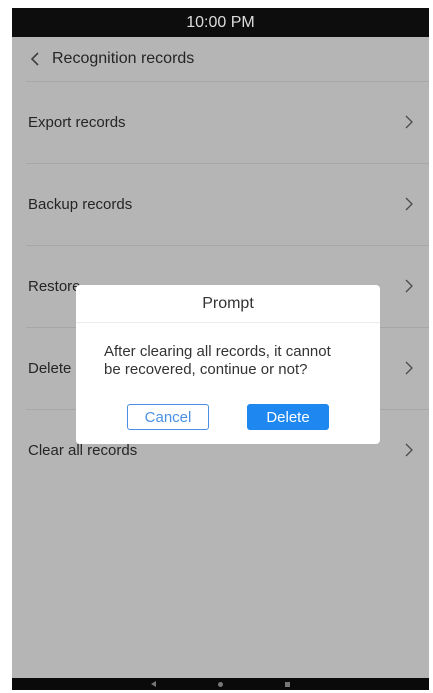 This screenshot has height=693, width=433. What do you see at coordinates (206, 369) in the screenshot?
I see `dialog-message-line: be recovered, continue or not?` at bounding box center [206, 369].